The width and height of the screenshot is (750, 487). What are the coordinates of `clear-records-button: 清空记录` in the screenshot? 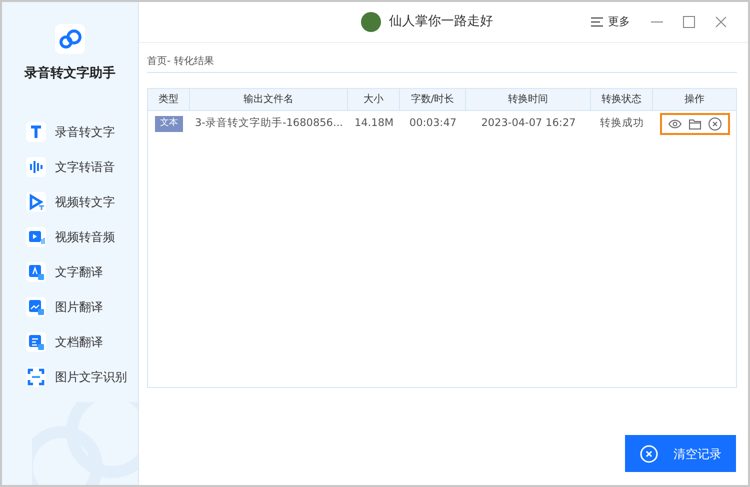 It's located at (680, 453).